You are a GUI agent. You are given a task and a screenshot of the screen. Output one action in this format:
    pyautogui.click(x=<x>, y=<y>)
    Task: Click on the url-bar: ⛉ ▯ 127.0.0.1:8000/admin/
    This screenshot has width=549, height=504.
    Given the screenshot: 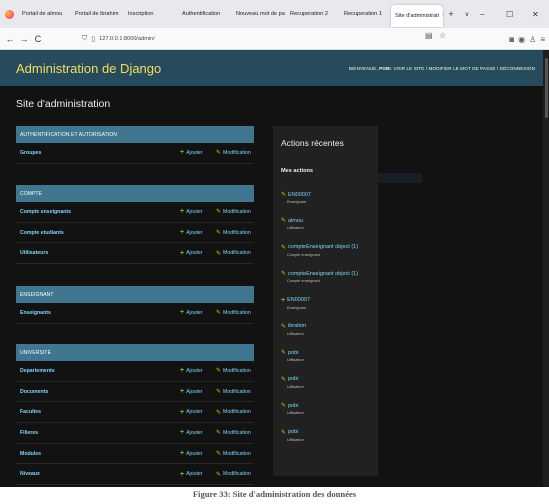 What is the action you would take?
    pyautogui.click(x=267, y=39)
    